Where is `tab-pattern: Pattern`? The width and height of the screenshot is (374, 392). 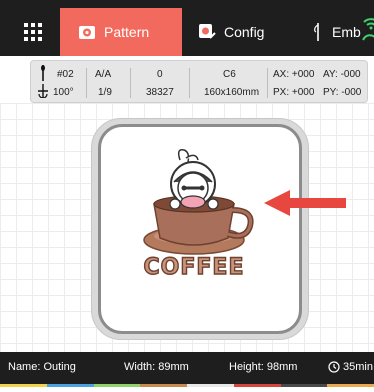 tab-pattern: Pattern is located at coordinates (121, 32).